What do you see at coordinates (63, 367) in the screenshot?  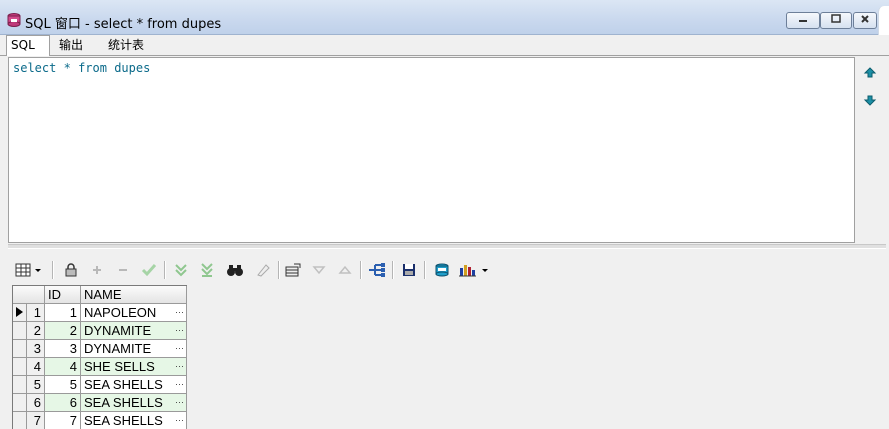 I see `cell-id: 4` at bounding box center [63, 367].